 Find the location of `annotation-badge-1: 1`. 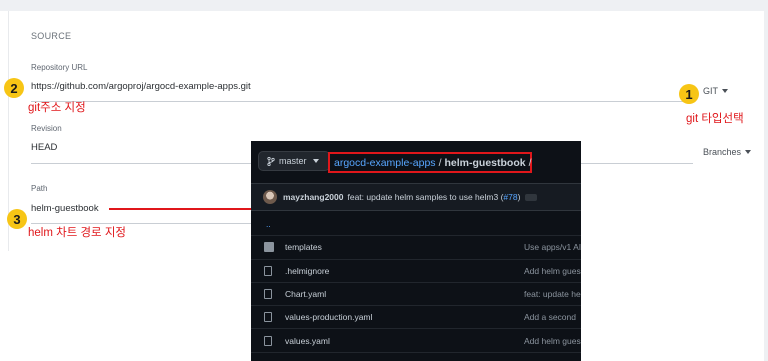

annotation-badge-1: 1 is located at coordinates (689, 94).